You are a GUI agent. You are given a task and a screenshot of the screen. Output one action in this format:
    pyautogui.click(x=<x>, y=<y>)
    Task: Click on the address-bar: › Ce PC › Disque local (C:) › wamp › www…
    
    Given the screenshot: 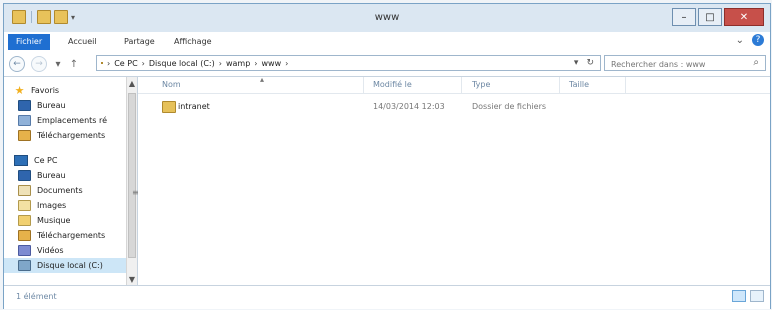 What is the action you would take?
    pyautogui.click(x=348, y=63)
    